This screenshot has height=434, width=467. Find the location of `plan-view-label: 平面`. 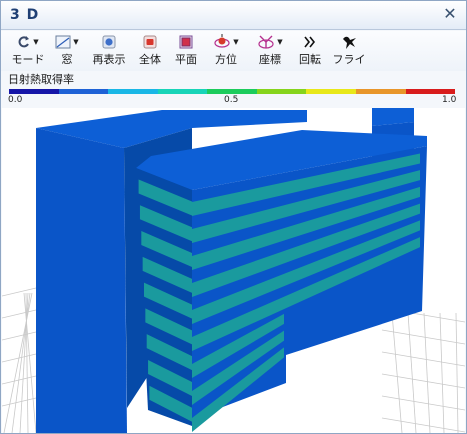

plan-view-label: 平面 is located at coordinates (186, 59).